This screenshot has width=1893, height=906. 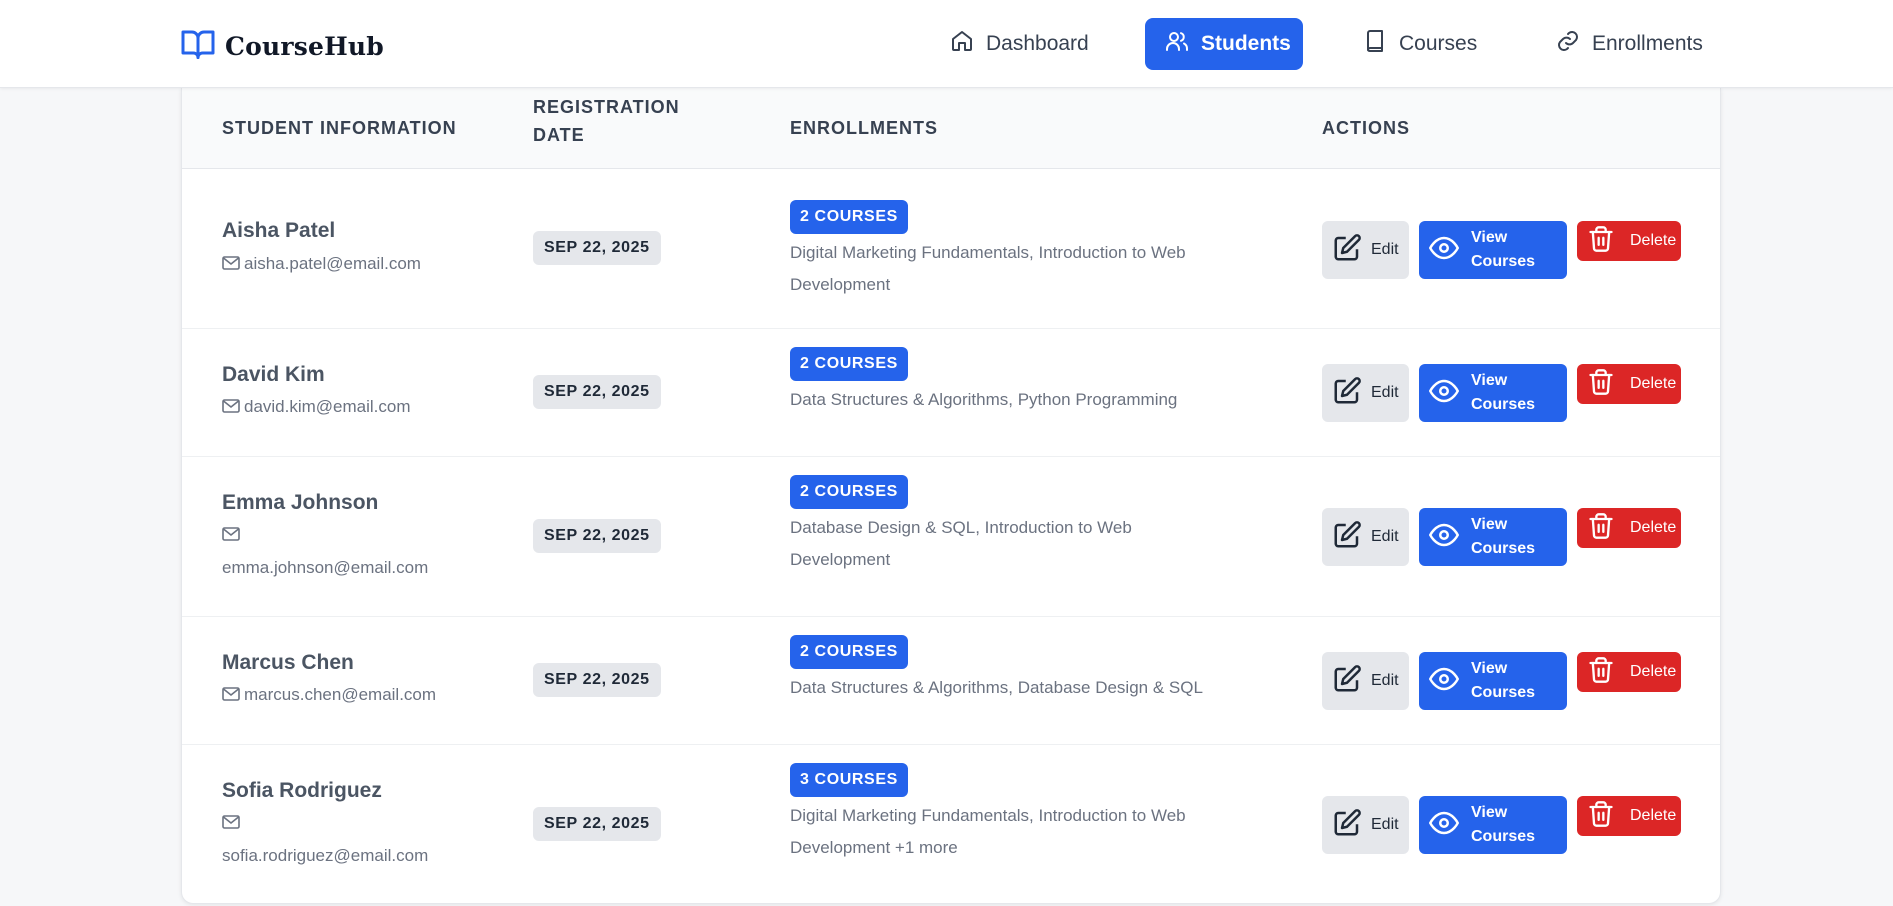 I want to click on student-email-text: sofia.rodriguez@email.com, so click(x=325, y=855).